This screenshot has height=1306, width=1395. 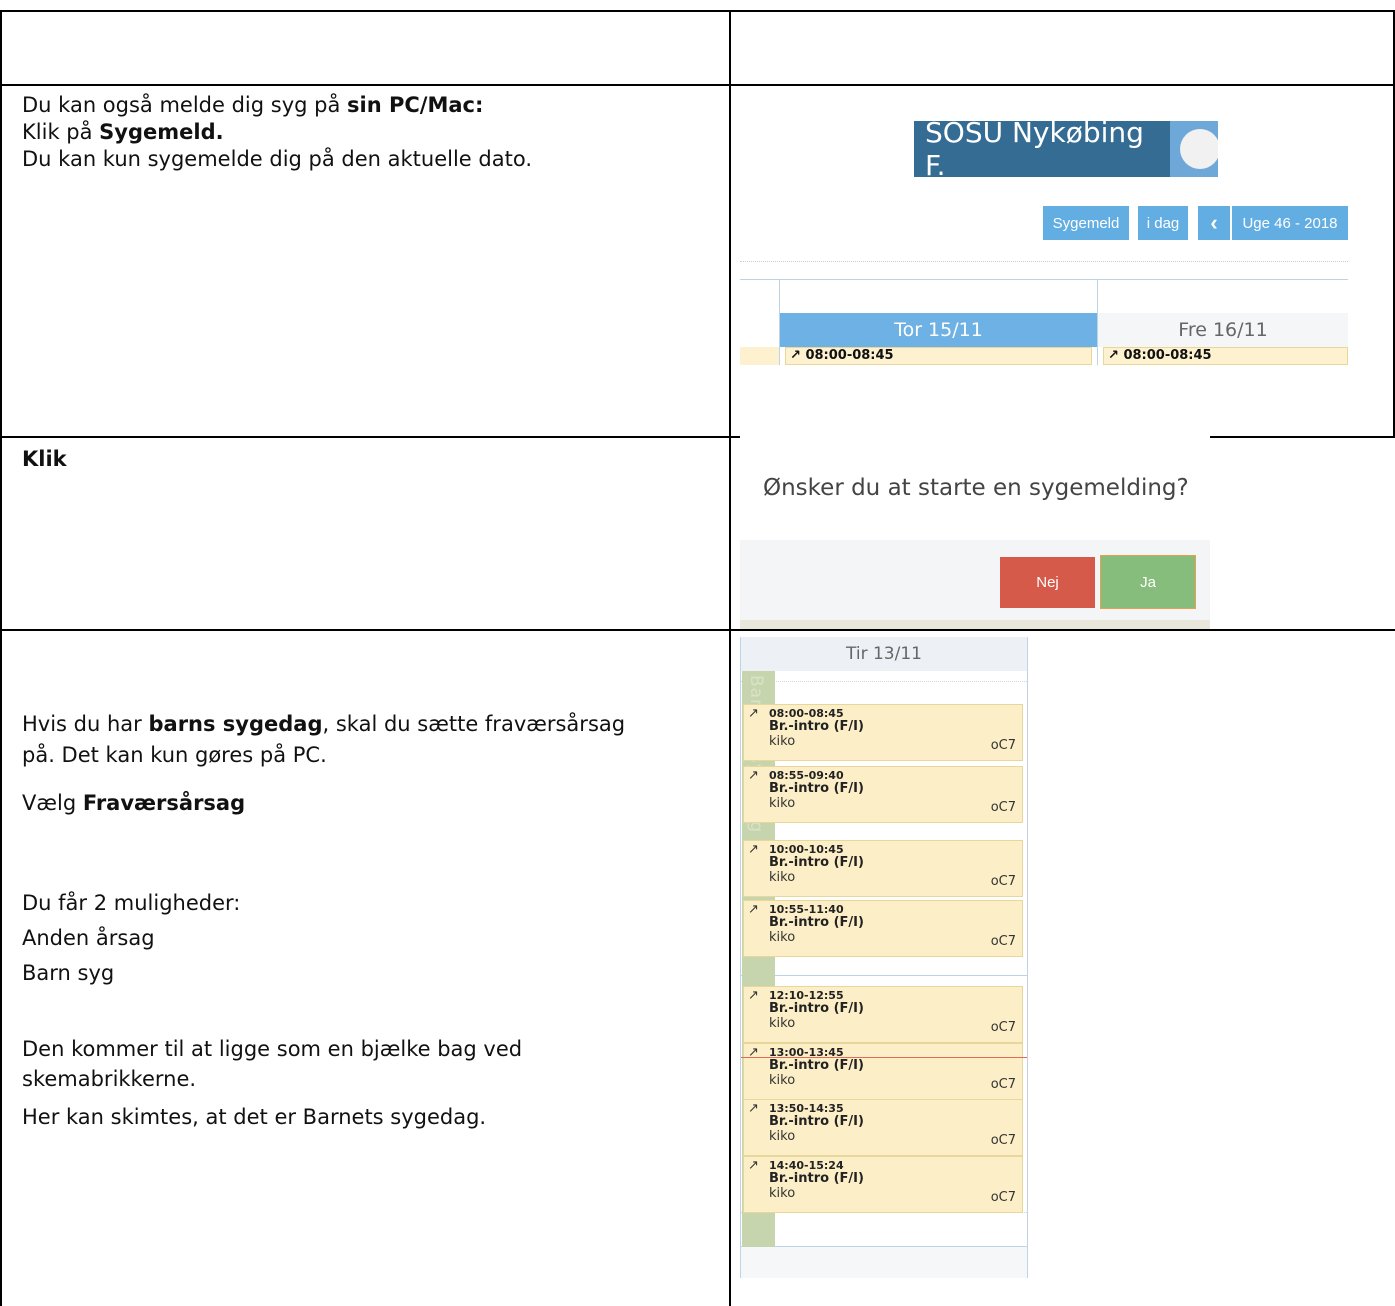 What do you see at coordinates (883, 1014) in the screenshot?
I see `event-card: ↗ 12:10-12:55 Br.-intro (F/I) kiko oC7` at bounding box center [883, 1014].